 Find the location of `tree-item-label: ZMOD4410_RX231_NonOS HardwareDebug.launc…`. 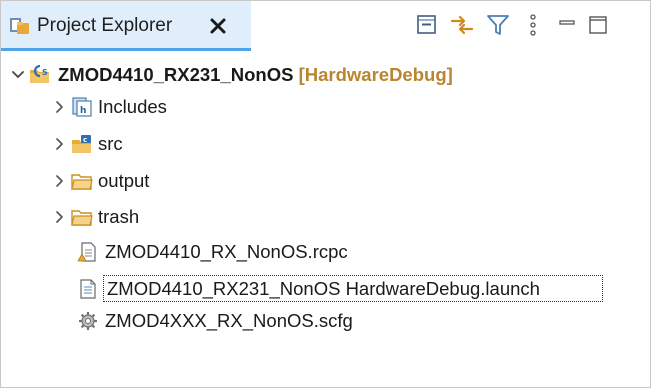

tree-item-label: ZMOD4410_RX231_NonOS HardwareDebug.launc… is located at coordinates (323, 288).